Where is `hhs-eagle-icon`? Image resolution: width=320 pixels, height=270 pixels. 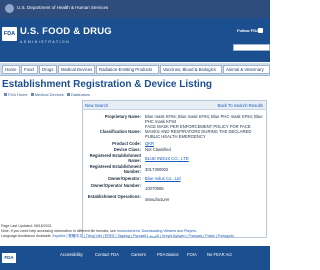 hhs-eagle-icon is located at coordinates (9, 8).